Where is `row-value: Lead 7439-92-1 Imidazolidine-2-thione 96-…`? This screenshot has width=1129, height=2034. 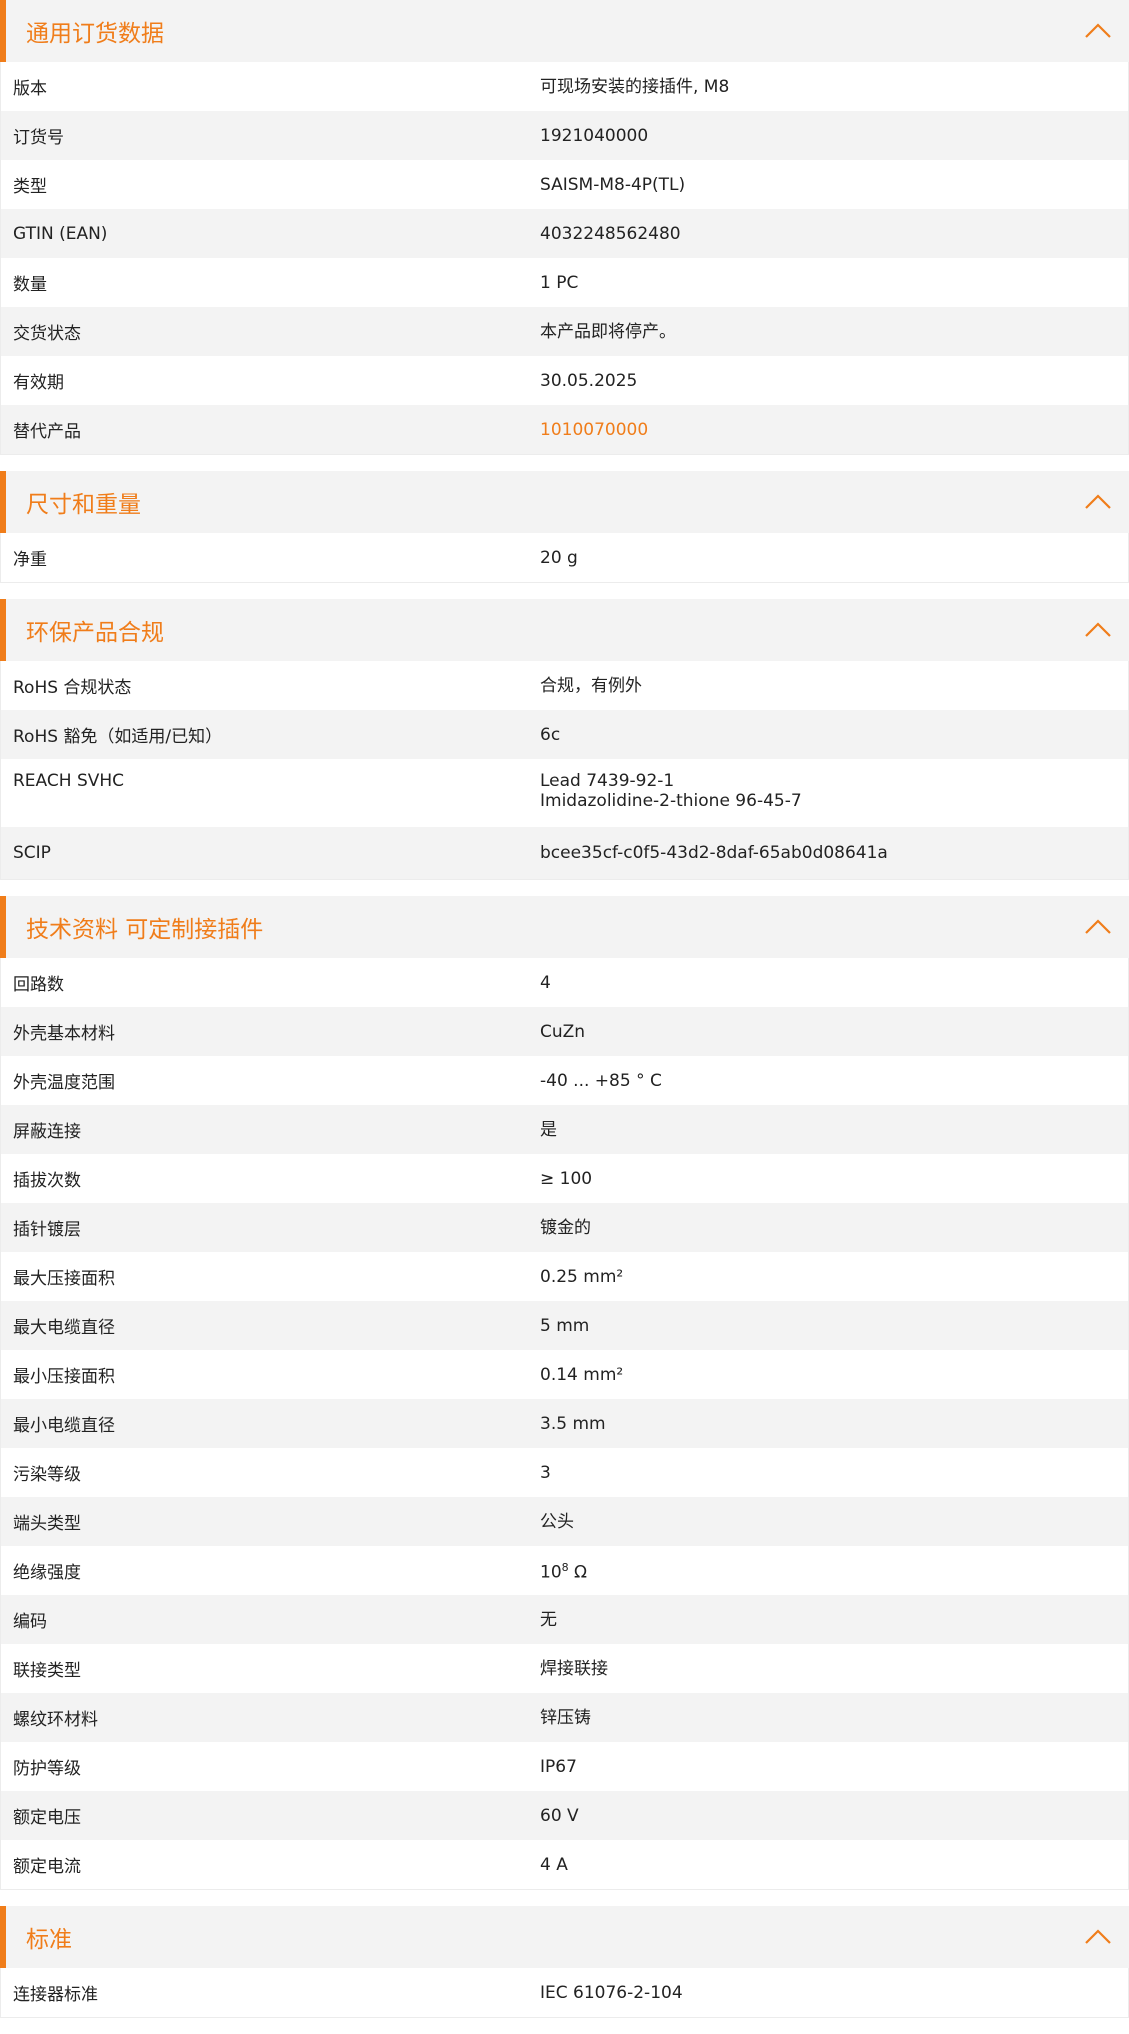
row-value: Lead 7439-92-1 Imidazolidine-2-thione 96-… is located at coordinates (834, 791).